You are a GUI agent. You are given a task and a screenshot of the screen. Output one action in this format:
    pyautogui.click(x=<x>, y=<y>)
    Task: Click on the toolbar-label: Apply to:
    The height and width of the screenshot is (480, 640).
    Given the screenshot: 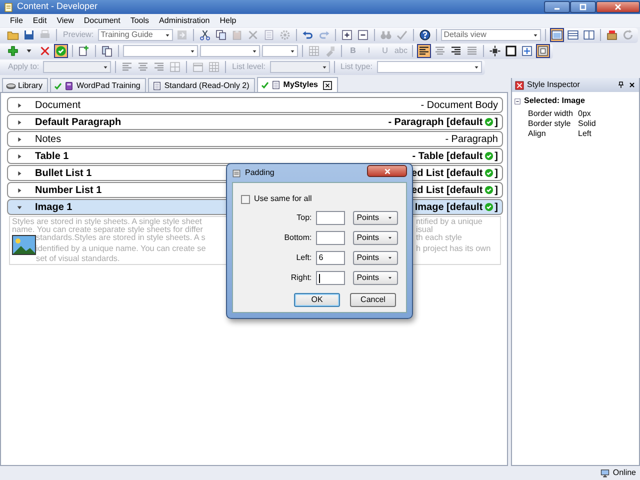 What is the action you would take?
    pyautogui.click(x=23, y=67)
    